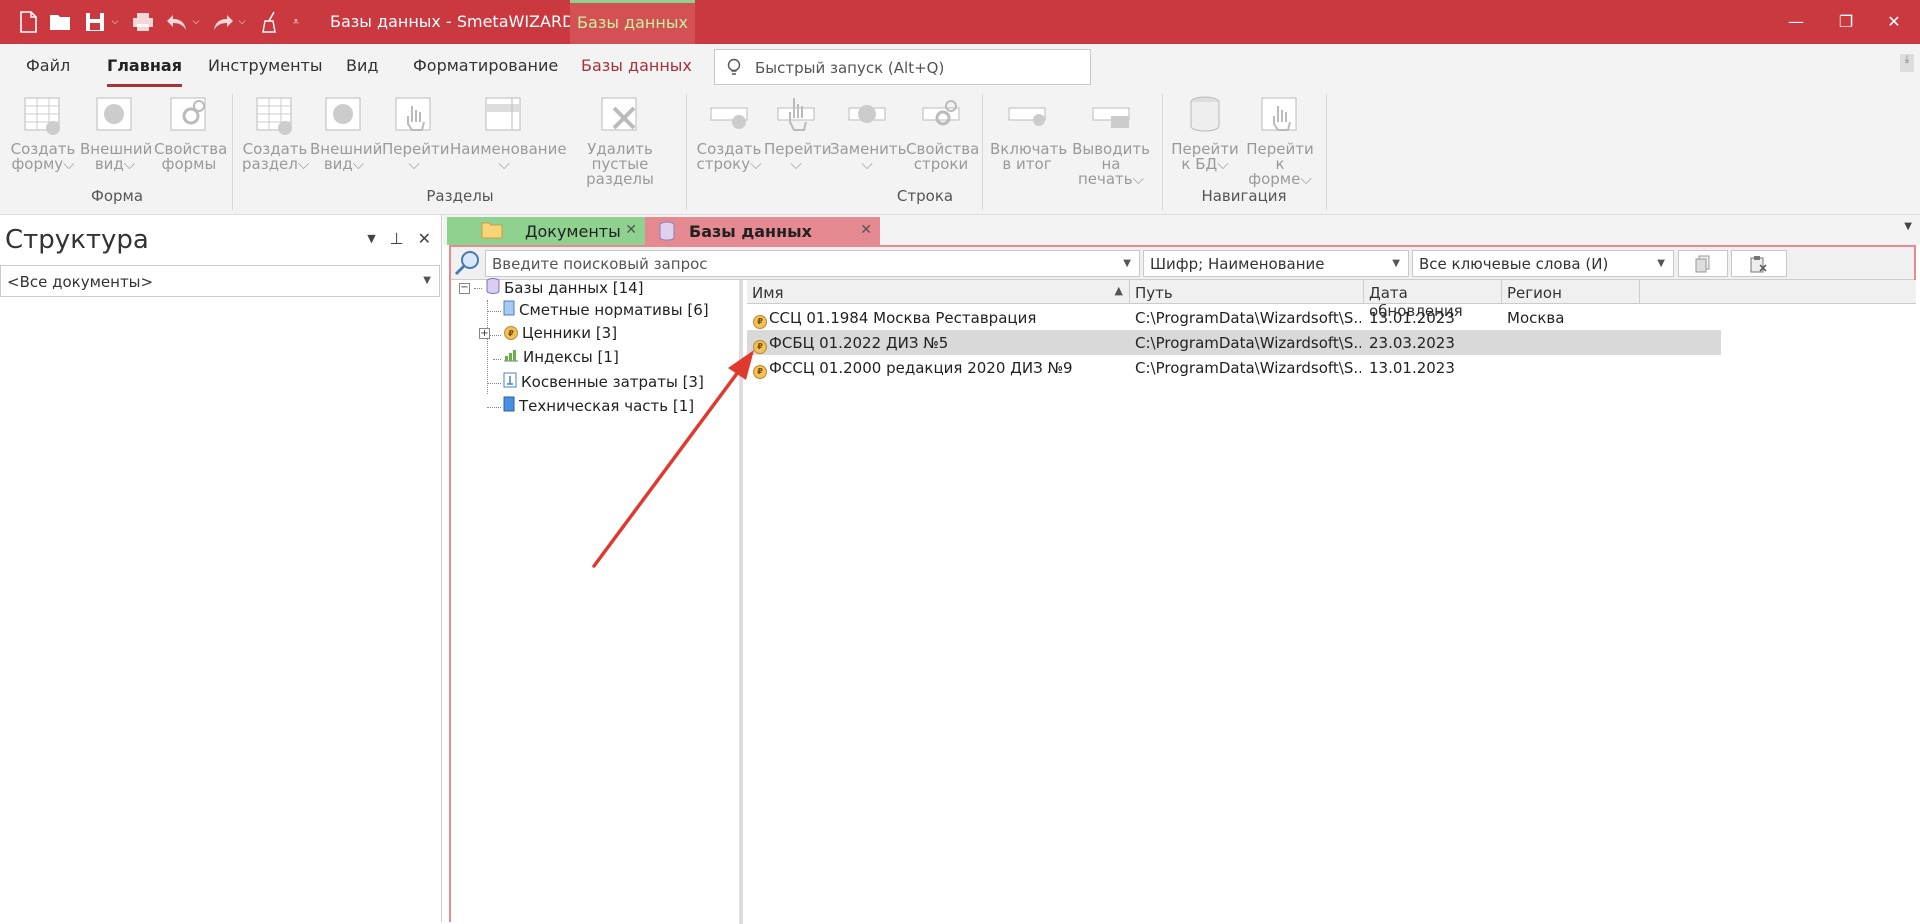  I want to click on row-date: 23.03.2023, so click(1412, 343).